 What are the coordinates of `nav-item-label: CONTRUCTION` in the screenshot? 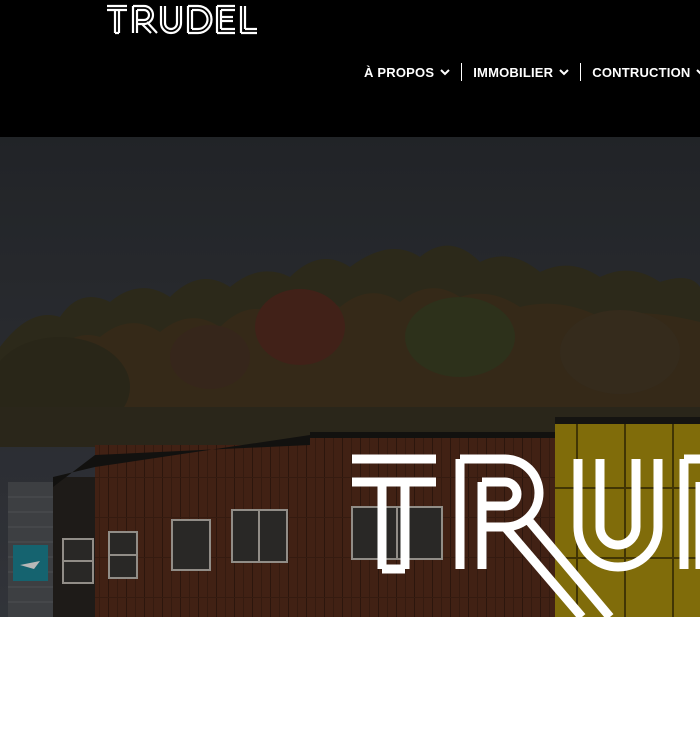 It's located at (641, 72).